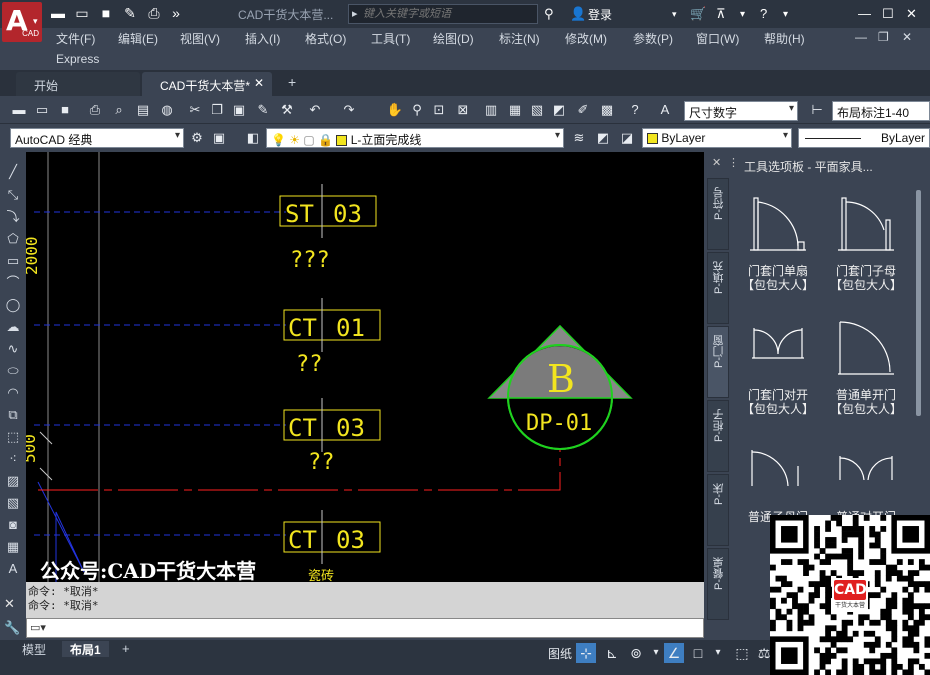  What do you see at coordinates (13, 459) in the screenshot?
I see `point-icon: ⁖` at bounding box center [13, 459].